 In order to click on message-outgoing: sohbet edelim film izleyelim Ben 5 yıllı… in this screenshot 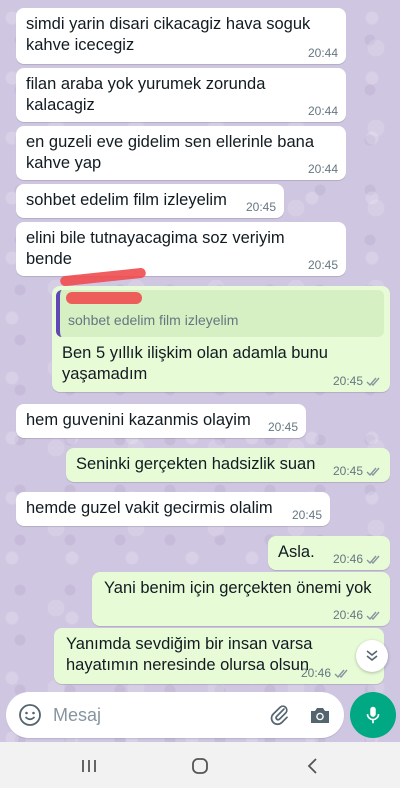, I will do `click(221, 329)`.